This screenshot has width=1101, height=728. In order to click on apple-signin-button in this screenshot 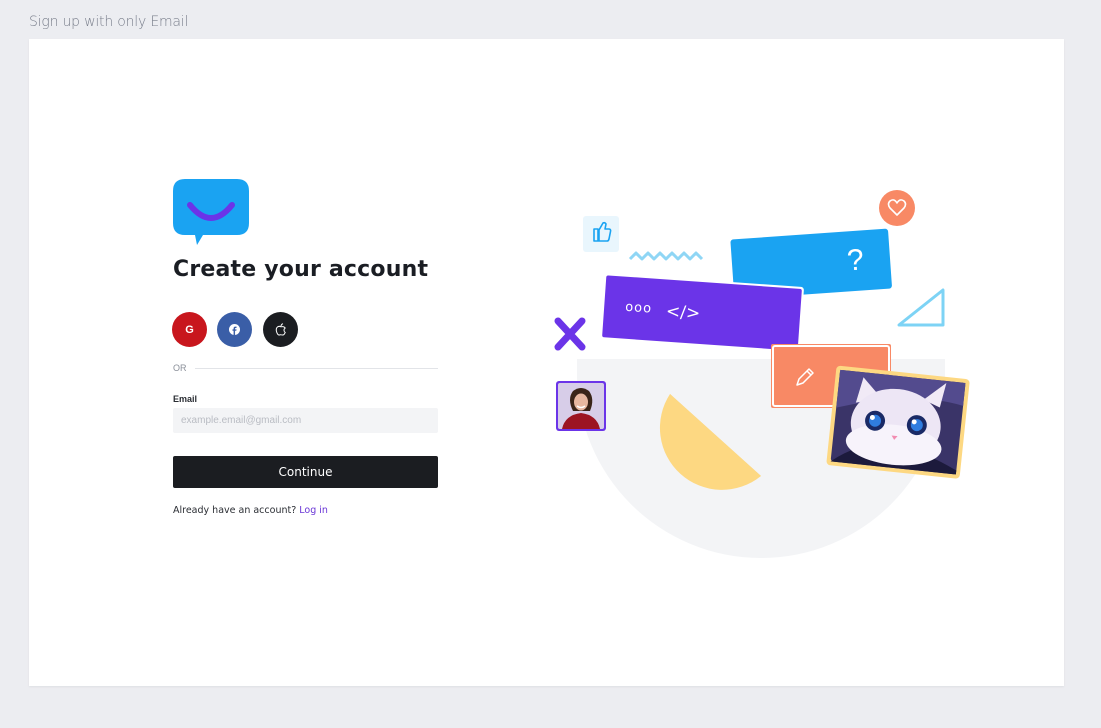, I will do `click(280, 329)`.